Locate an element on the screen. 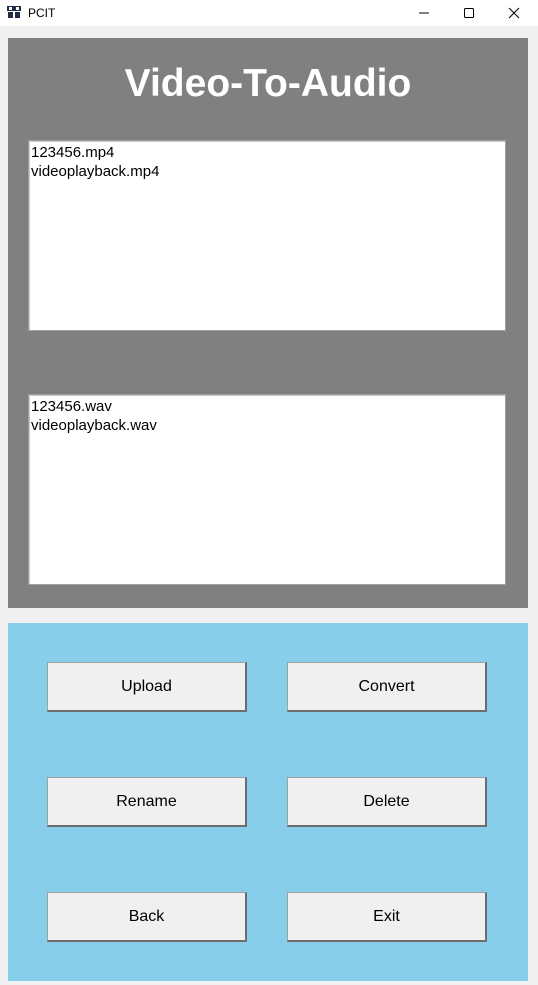  close-button is located at coordinates (514, 13).